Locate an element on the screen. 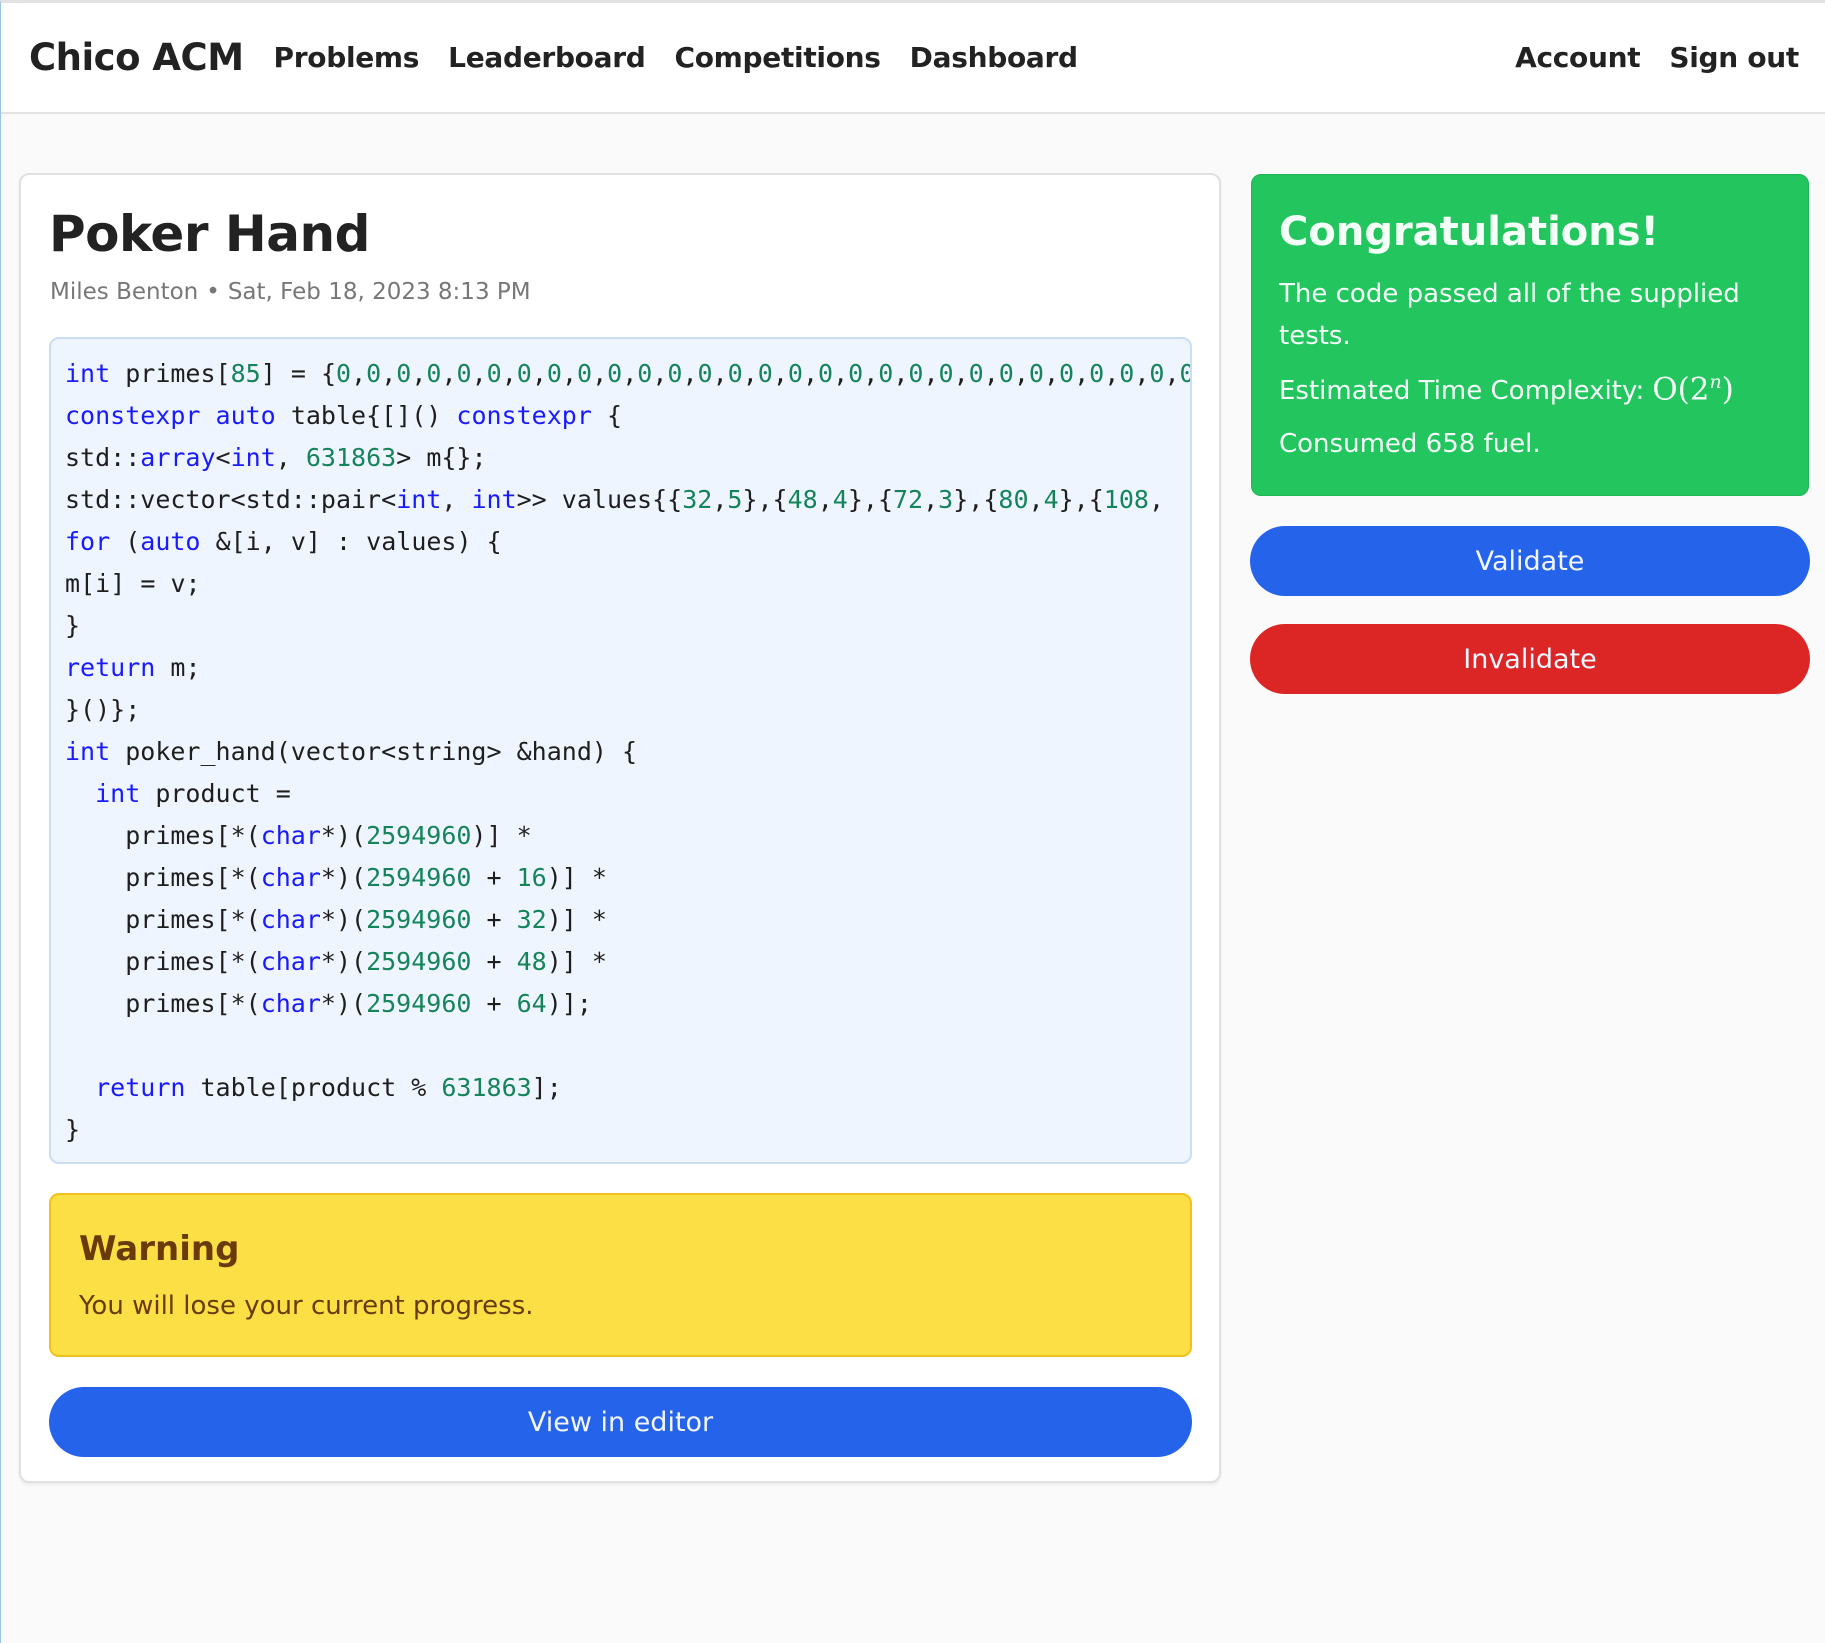  code-line: primes[*(char*)(2594960 + 16)] * is located at coordinates (366, 877).